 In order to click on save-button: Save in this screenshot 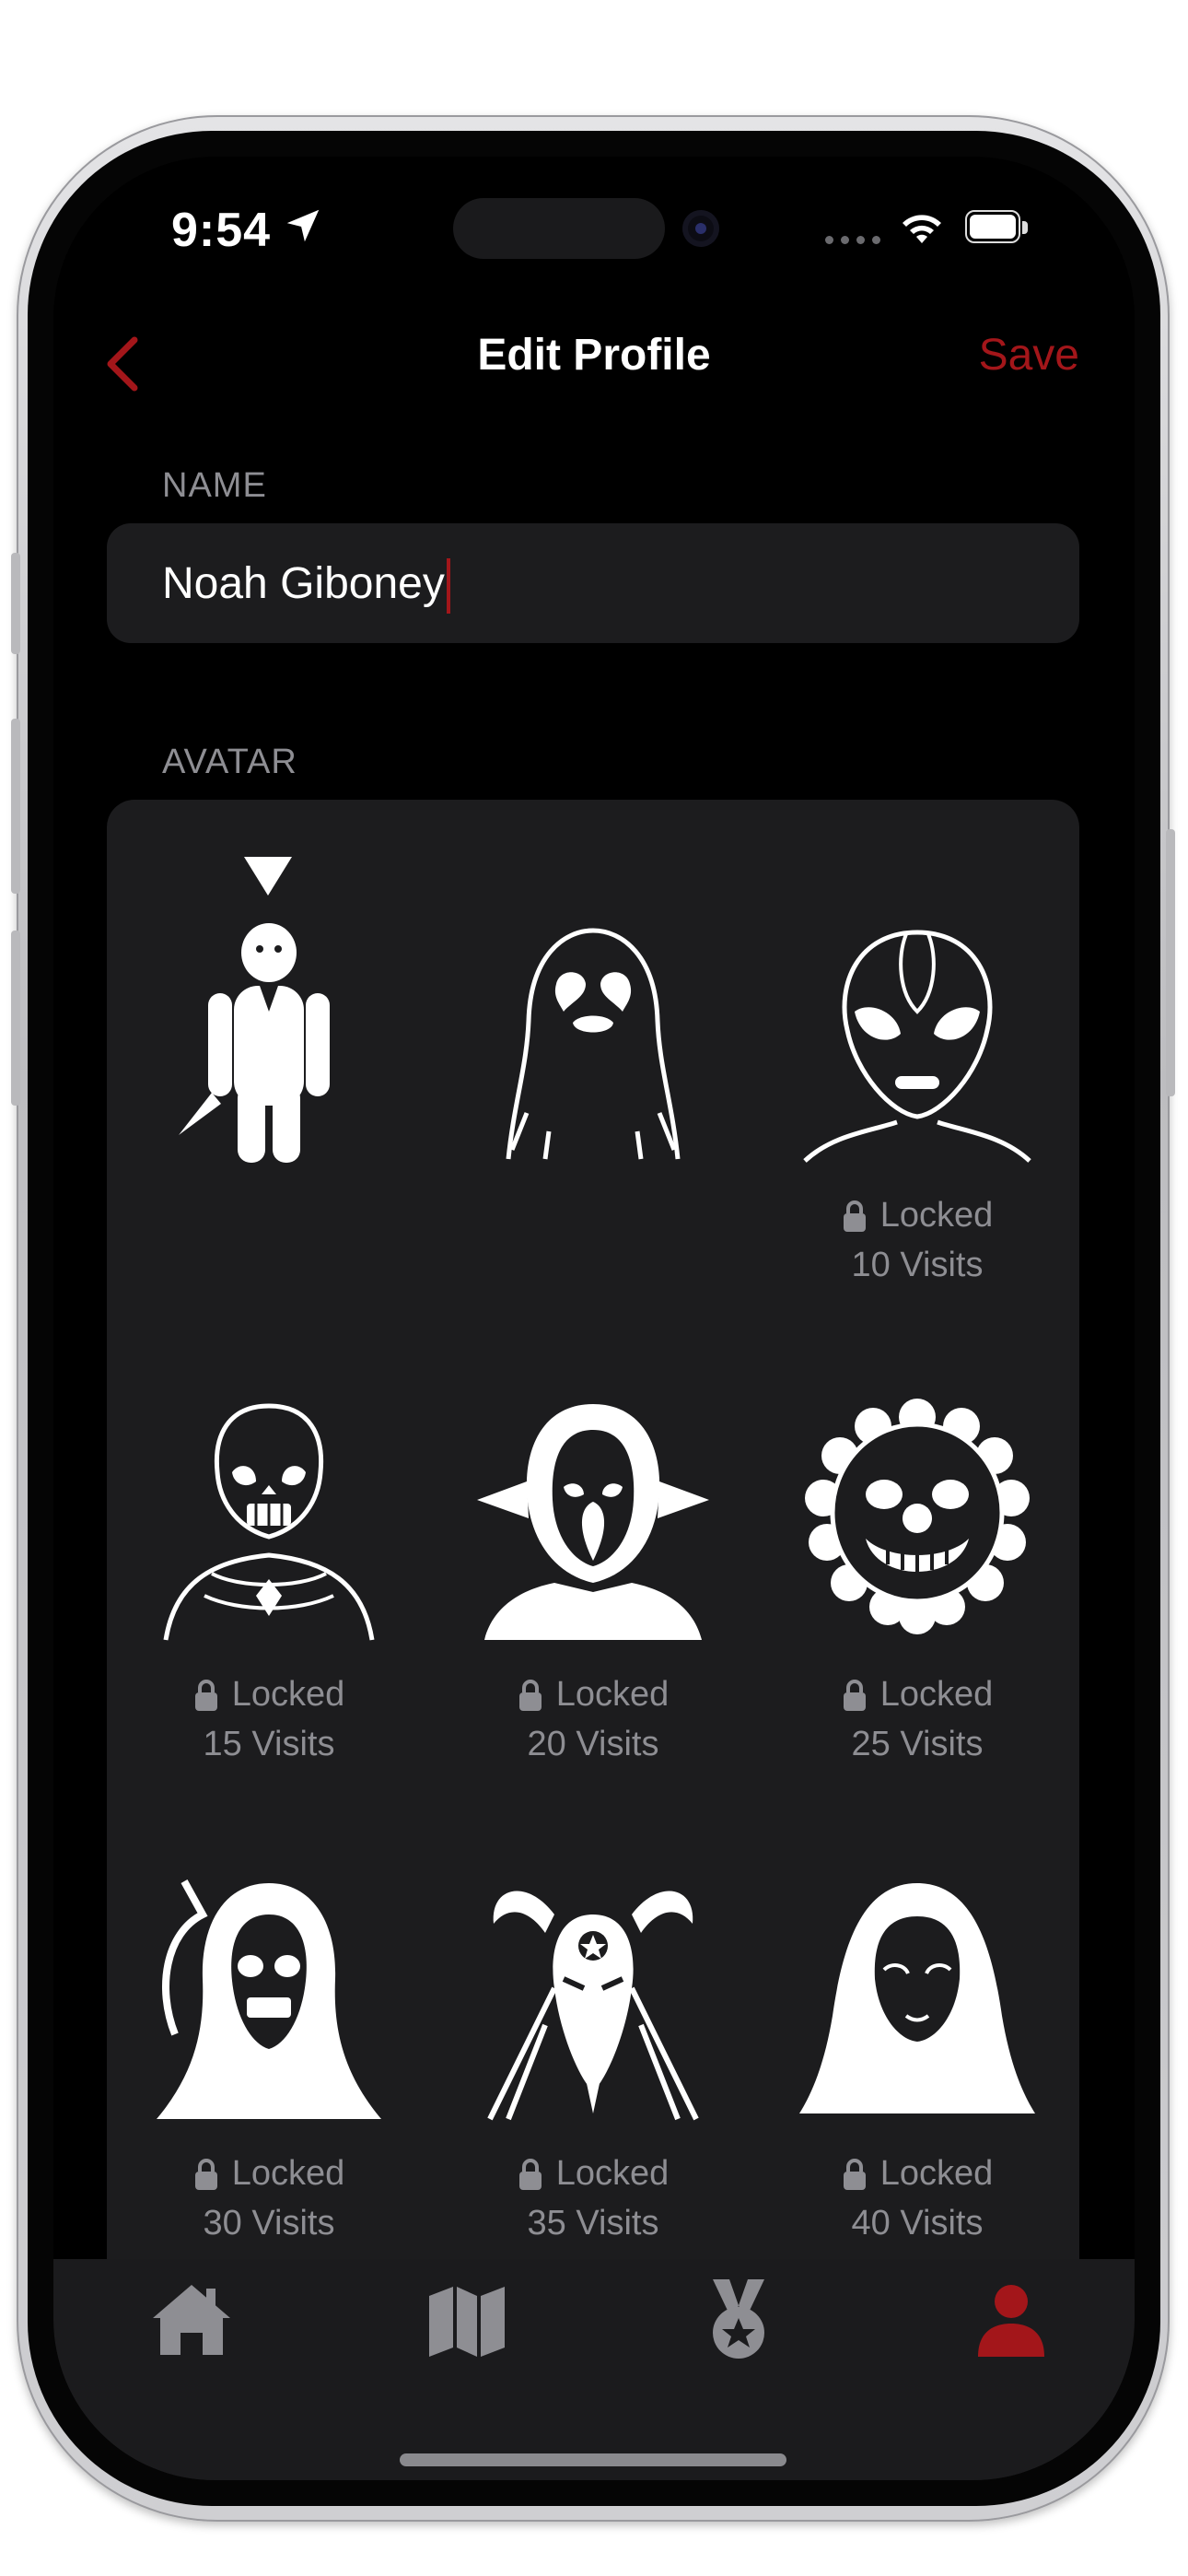, I will do `click(1029, 355)`.